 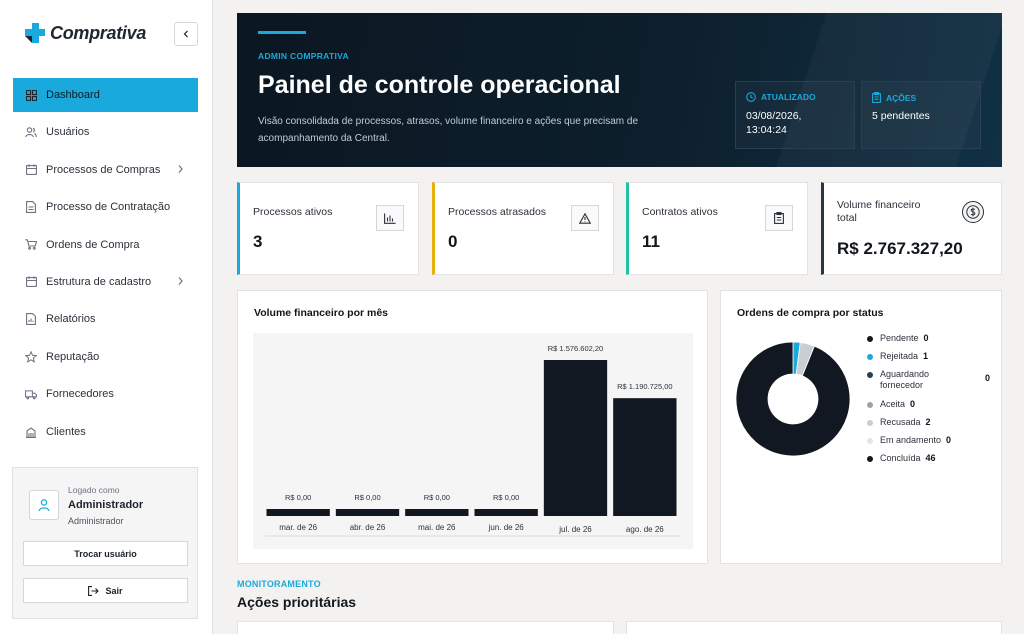 I want to click on bar-value-label: R$ 1.190.725,00, so click(x=644, y=386).